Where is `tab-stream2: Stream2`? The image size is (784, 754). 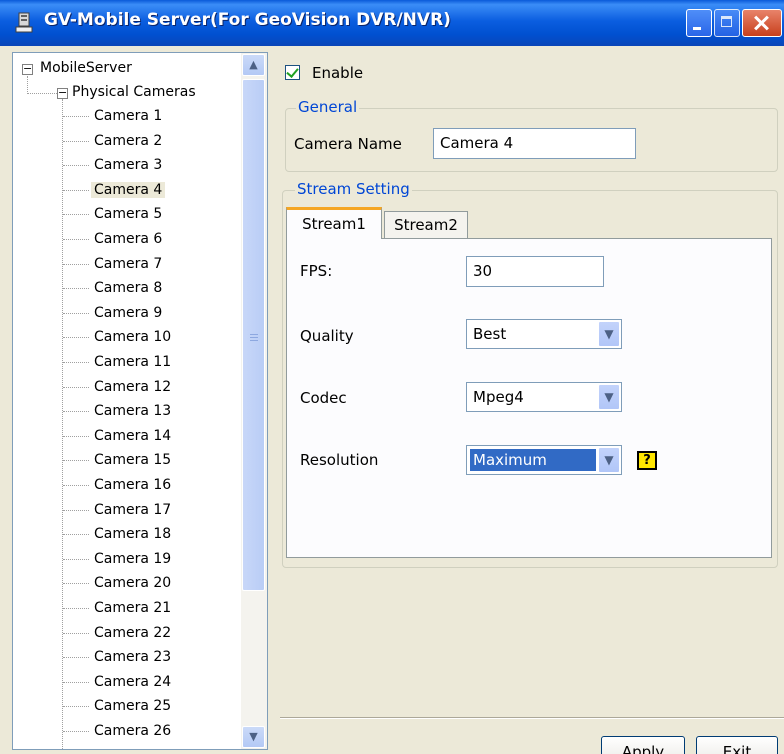
tab-stream2: Stream2 is located at coordinates (426, 224).